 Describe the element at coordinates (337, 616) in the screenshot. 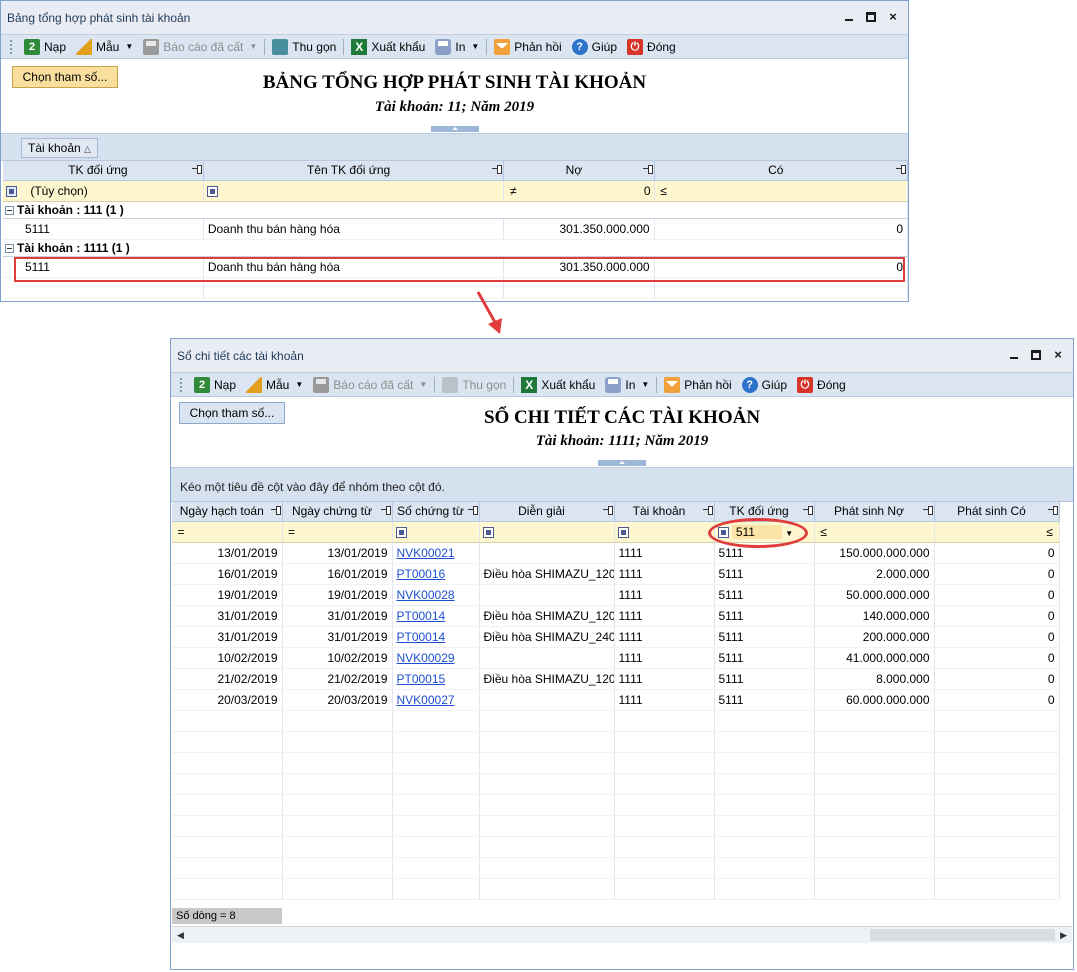

I see `cell-ngay-ct: 31/01/2019` at that location.